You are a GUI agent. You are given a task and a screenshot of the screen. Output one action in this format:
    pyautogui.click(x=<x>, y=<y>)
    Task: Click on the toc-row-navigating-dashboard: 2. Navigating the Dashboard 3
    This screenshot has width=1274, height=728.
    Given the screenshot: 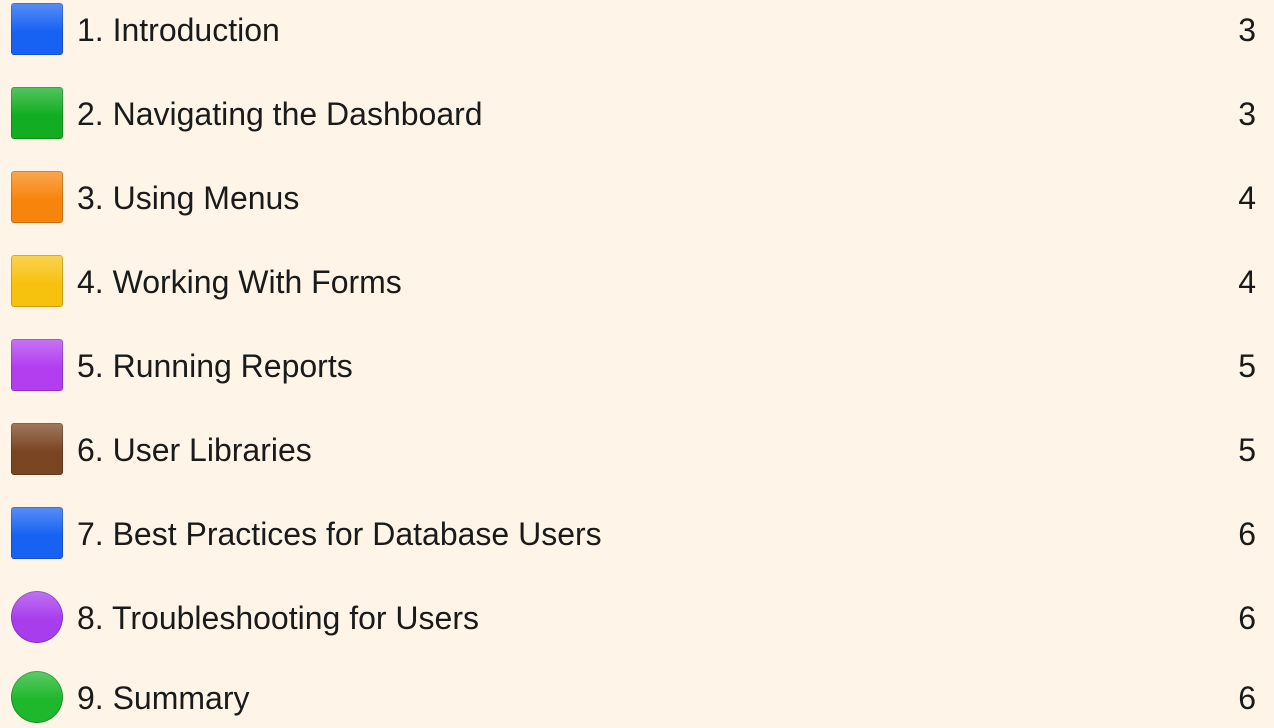 What is the action you would take?
    pyautogui.click(x=637, y=114)
    